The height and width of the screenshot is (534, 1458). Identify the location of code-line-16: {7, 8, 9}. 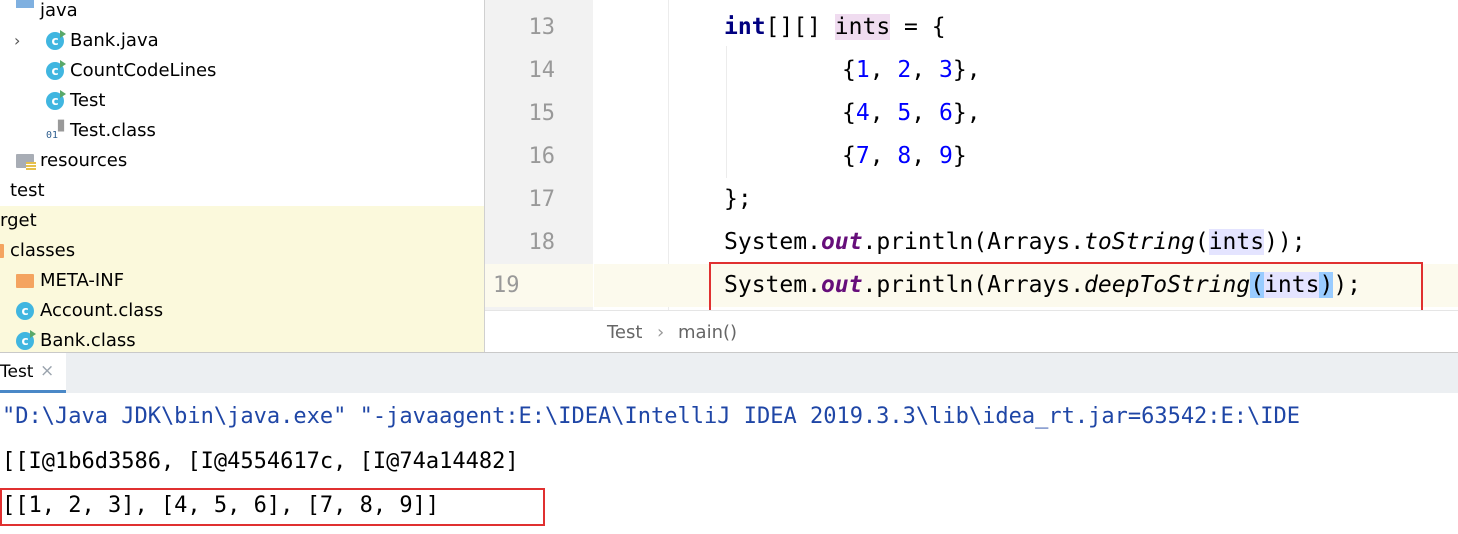
(1026, 156).